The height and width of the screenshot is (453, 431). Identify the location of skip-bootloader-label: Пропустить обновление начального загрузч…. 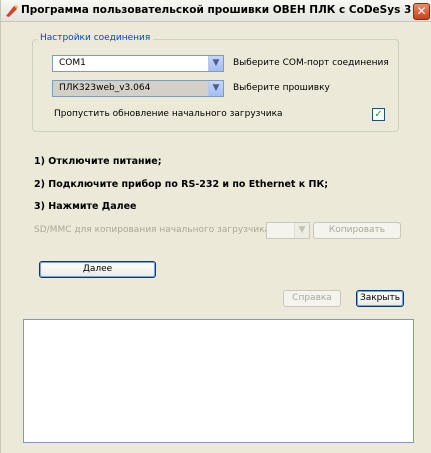
(168, 114).